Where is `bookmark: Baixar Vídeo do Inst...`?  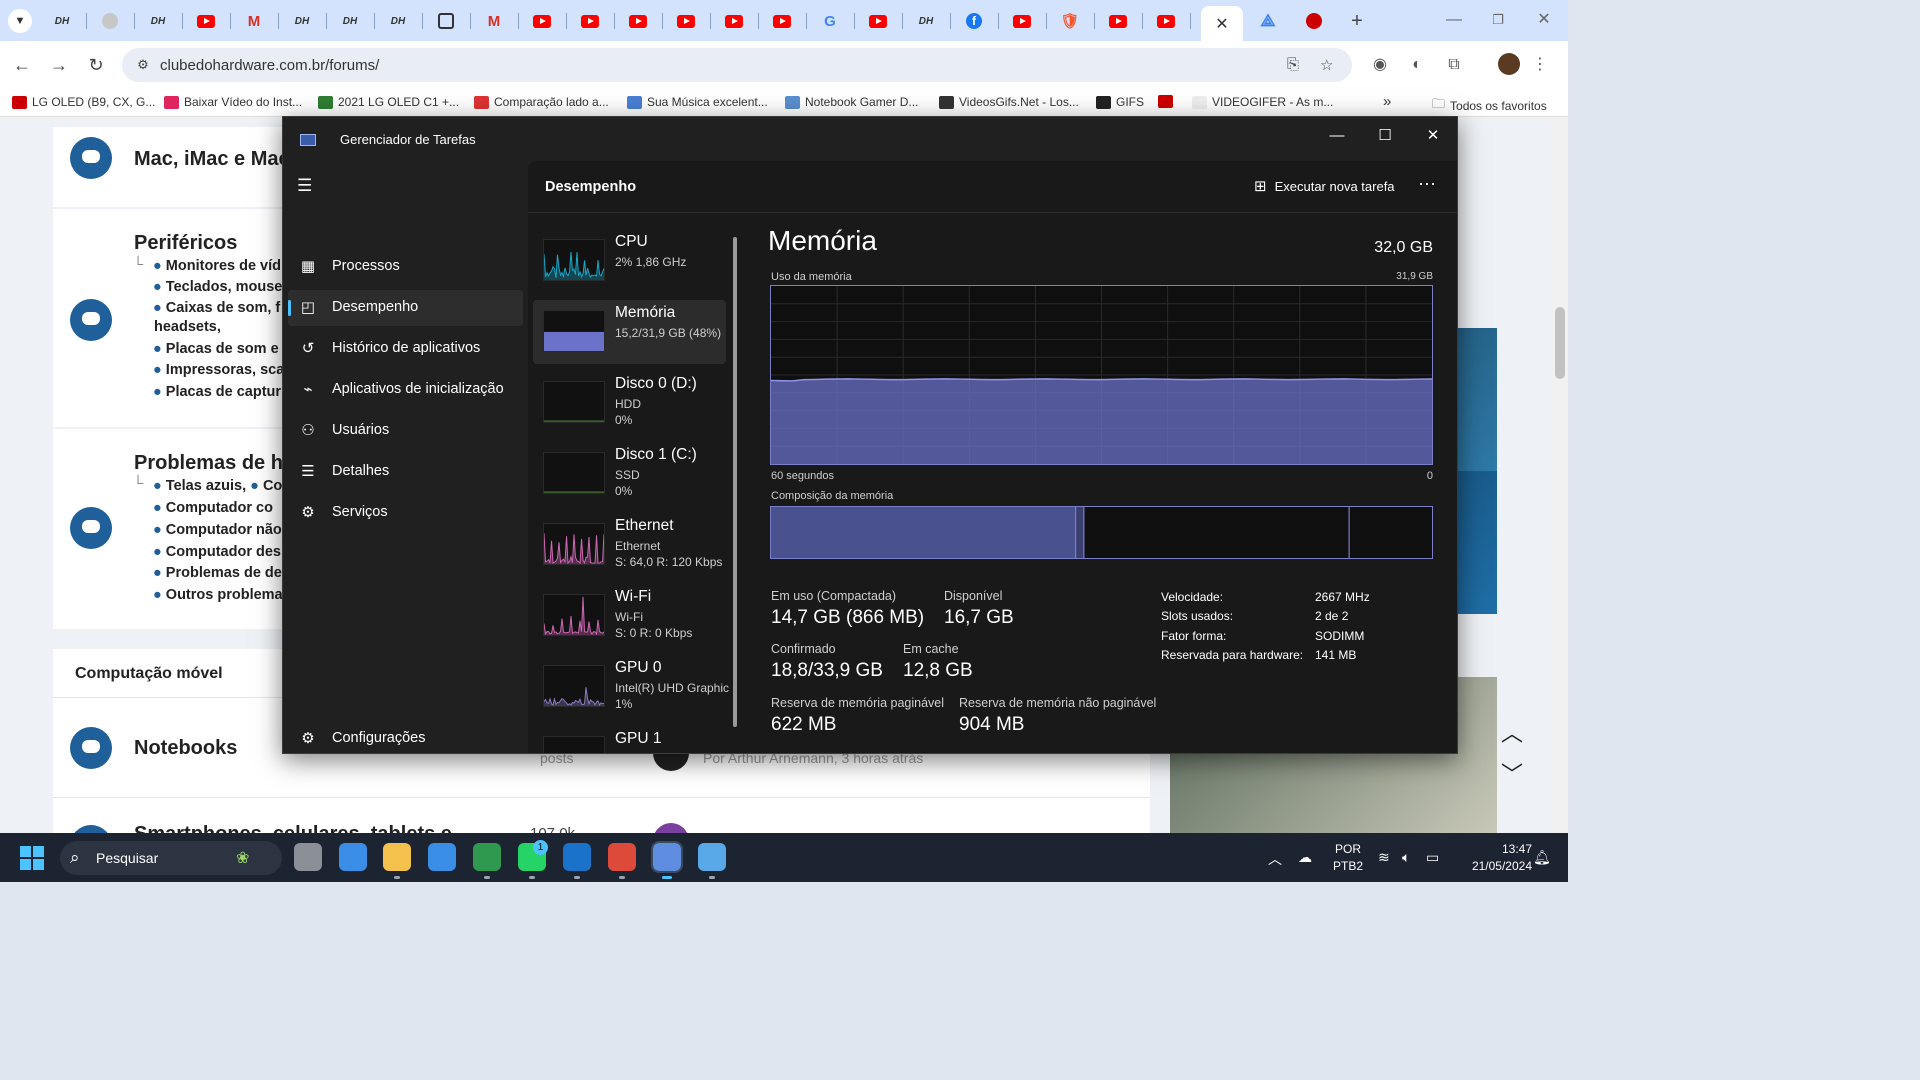 bookmark: Baixar Vídeo do Inst... is located at coordinates (233, 102).